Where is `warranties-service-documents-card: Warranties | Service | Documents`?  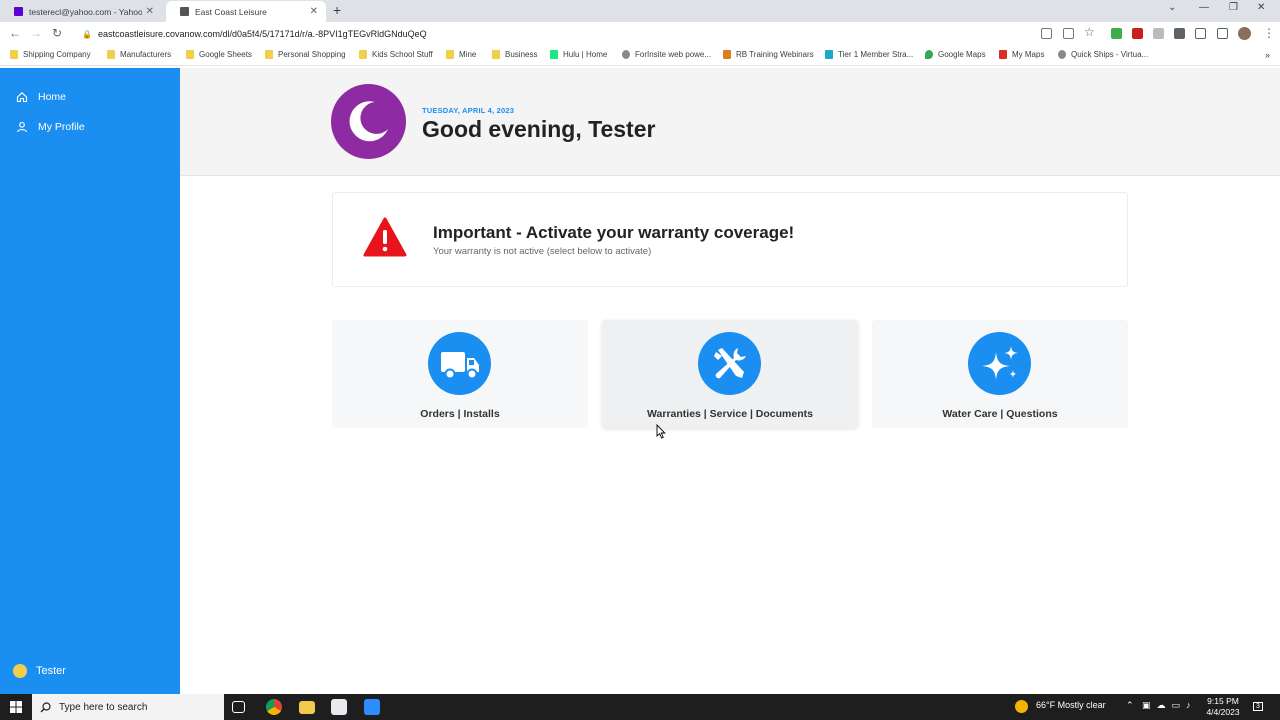
warranties-service-documents-card: Warranties | Service | Documents is located at coordinates (730, 374).